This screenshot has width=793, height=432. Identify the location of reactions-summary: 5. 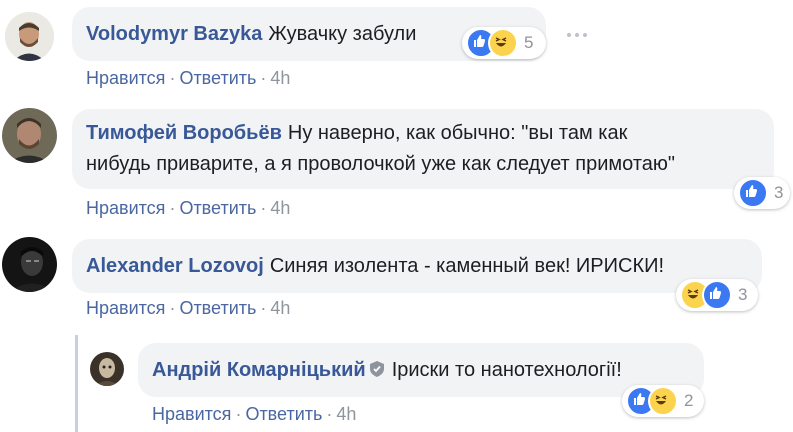
(504, 43).